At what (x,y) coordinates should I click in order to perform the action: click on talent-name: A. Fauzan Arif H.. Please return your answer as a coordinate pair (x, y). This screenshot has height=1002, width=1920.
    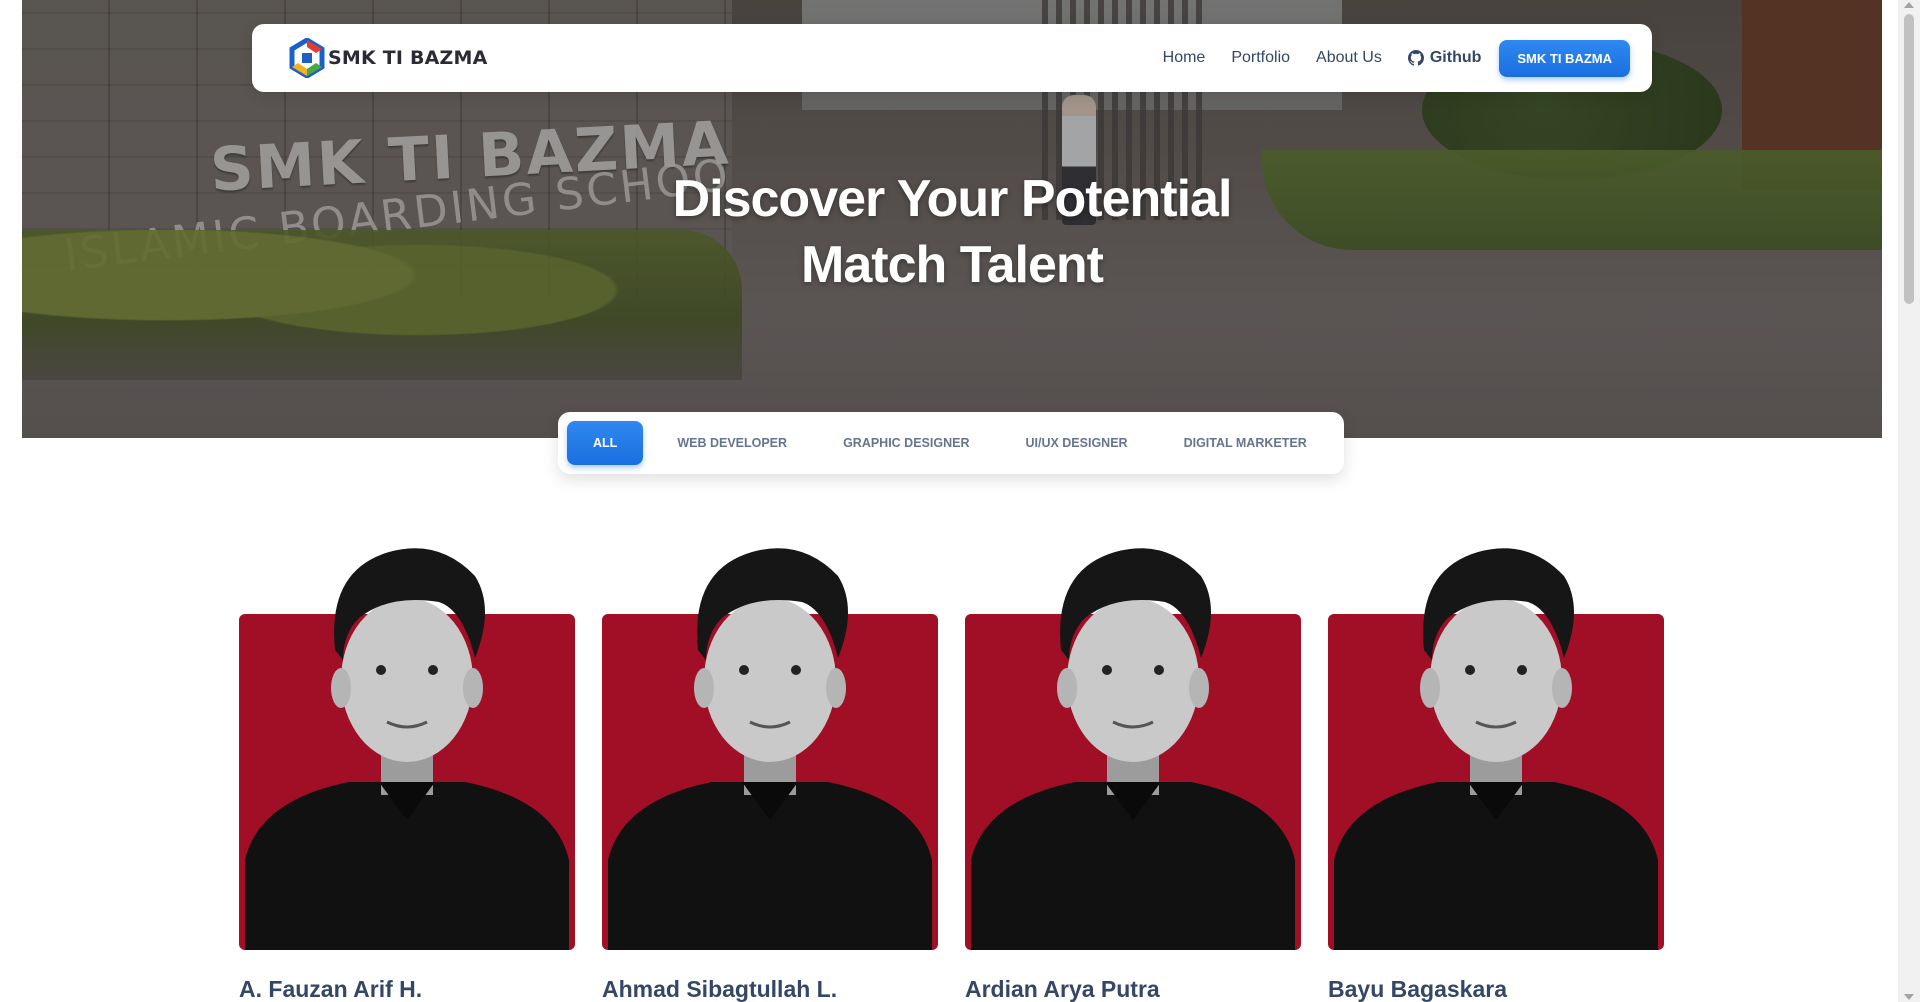
    Looking at the image, I should click on (407, 989).